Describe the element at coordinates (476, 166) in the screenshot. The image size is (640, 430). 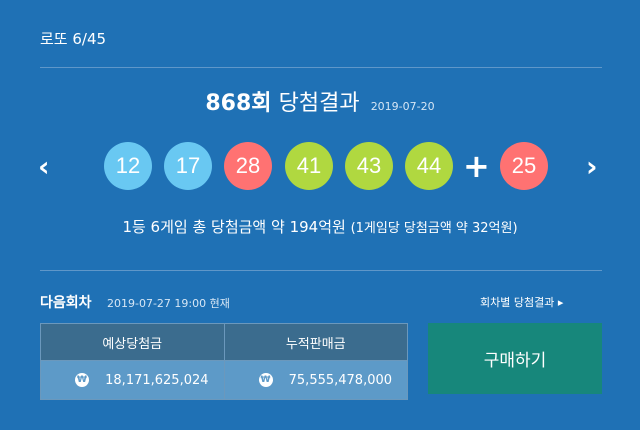
I see `plus-icon: +` at that location.